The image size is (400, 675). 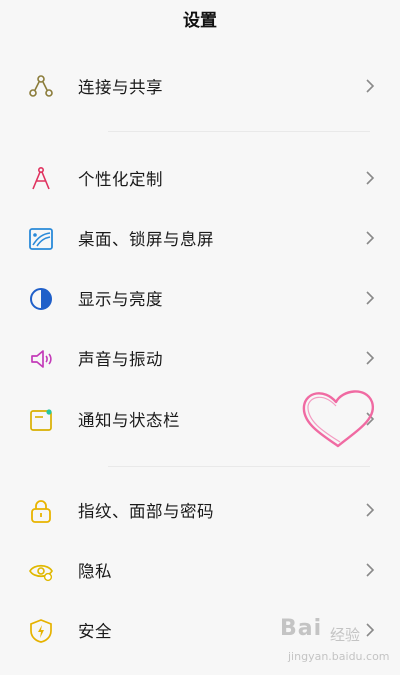 I want to click on watermark-brand: Bai, so click(x=301, y=628).